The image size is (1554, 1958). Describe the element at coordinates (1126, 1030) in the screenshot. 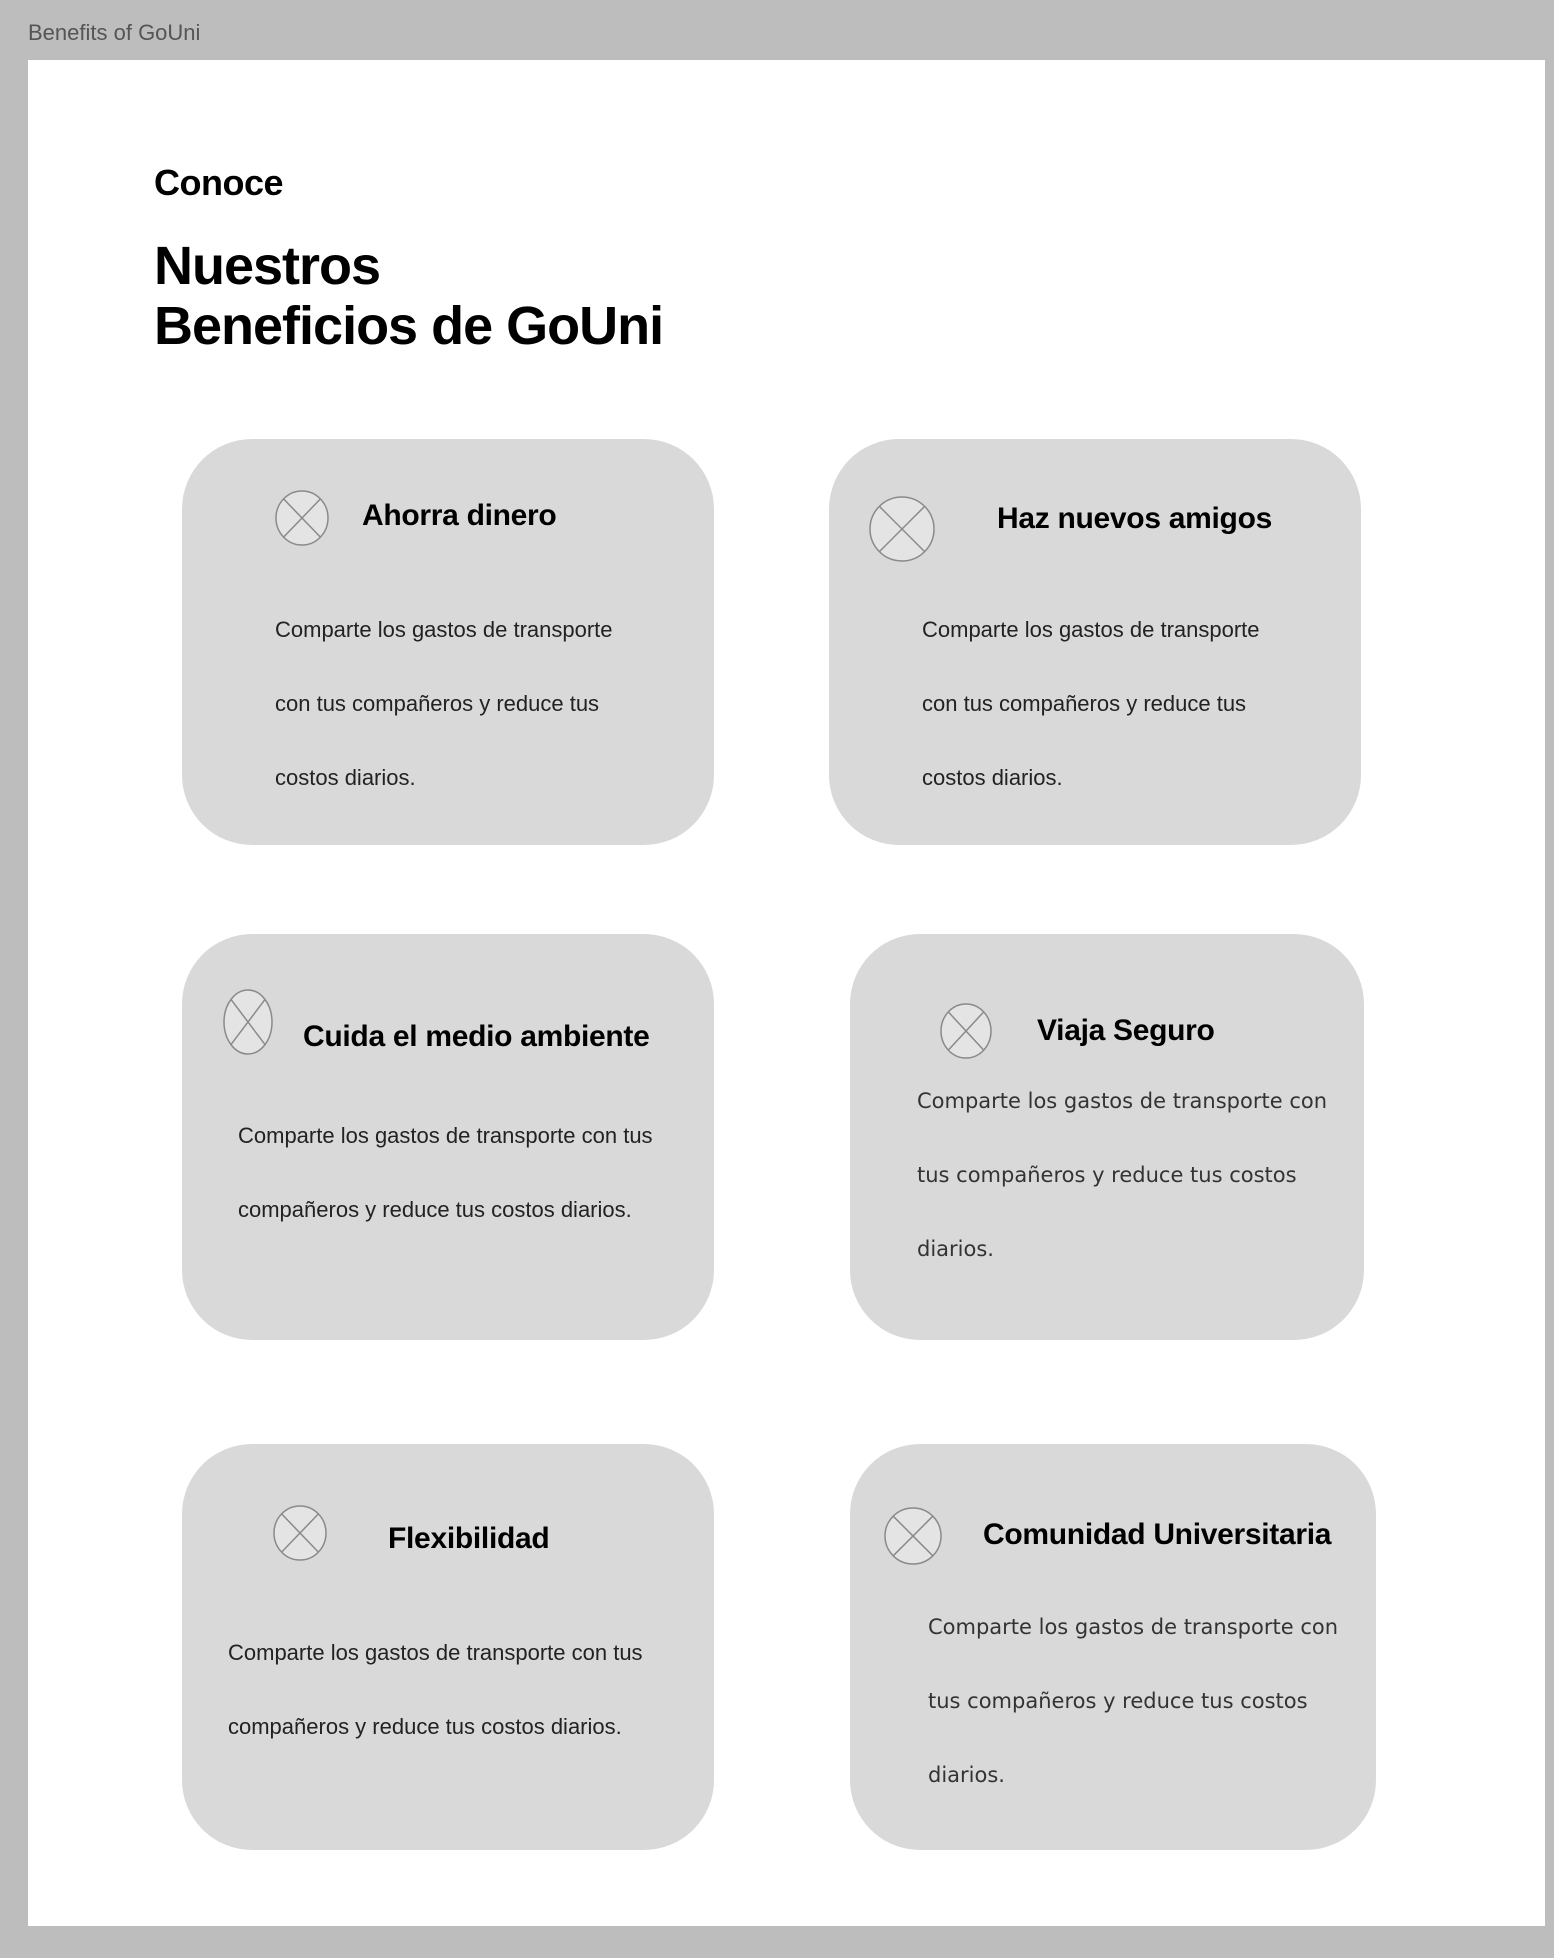

I see `card-title: Viaja Seguro` at that location.